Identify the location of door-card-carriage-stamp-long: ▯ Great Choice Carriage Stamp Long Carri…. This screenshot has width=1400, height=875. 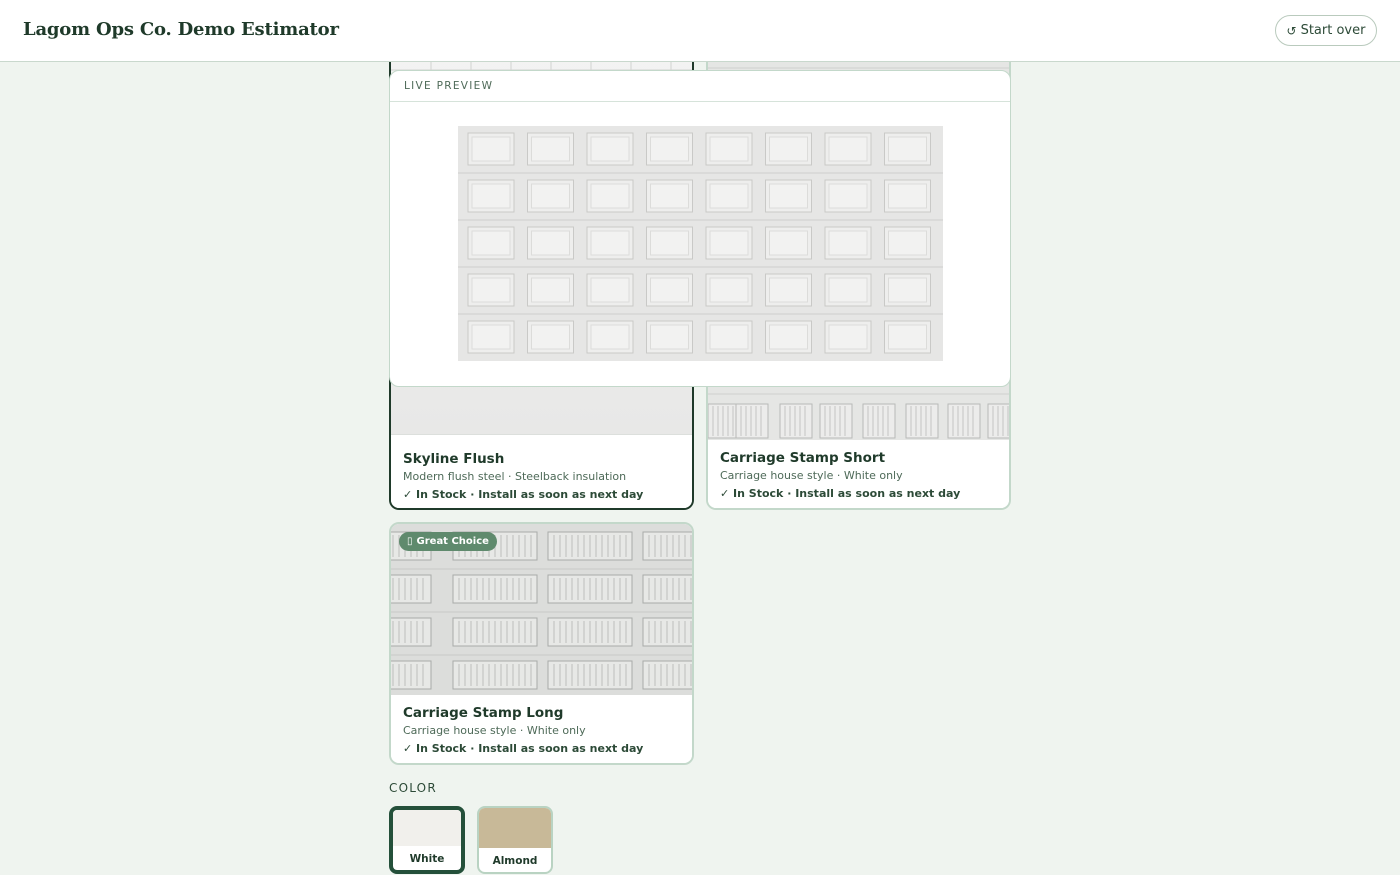
(541, 643).